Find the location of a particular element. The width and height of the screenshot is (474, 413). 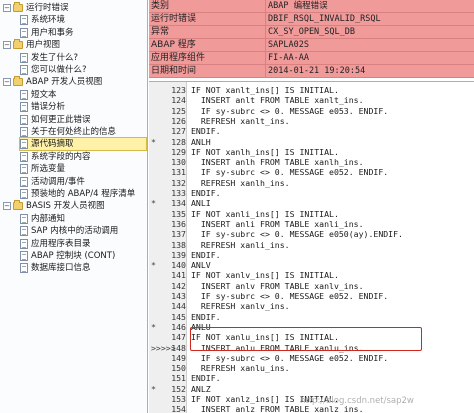

tree-item: 如何更正此错误 is located at coordinates (83, 120).